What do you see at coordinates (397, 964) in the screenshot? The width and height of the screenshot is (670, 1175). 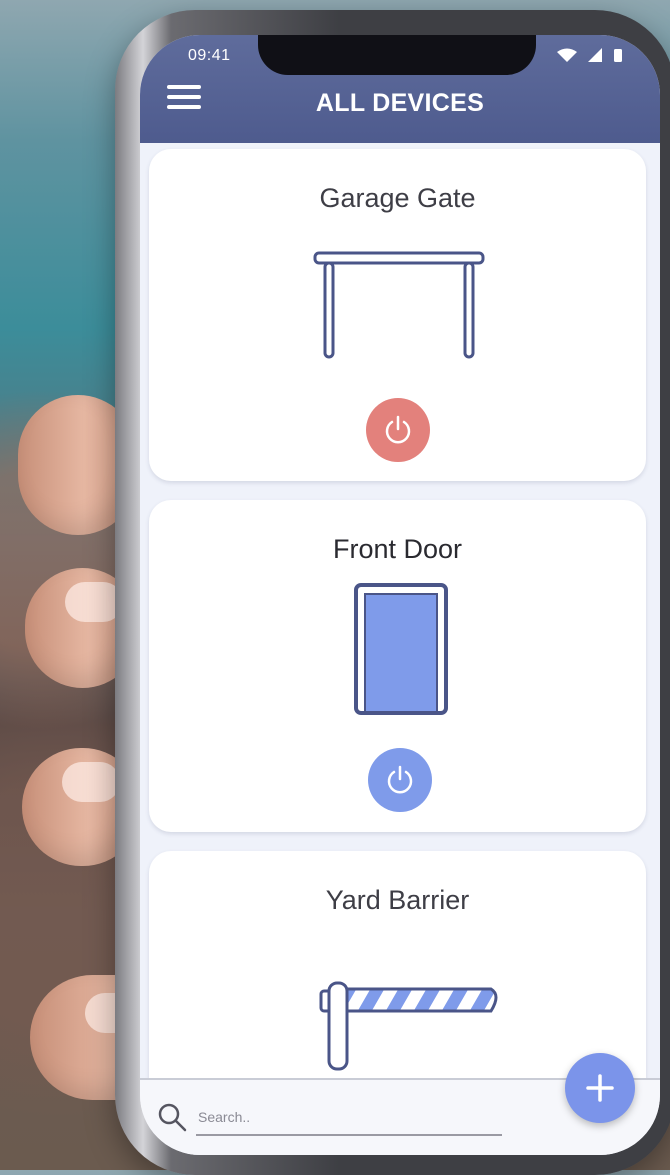 I see `device-card-yard-barrier: Yard Barrier` at bounding box center [397, 964].